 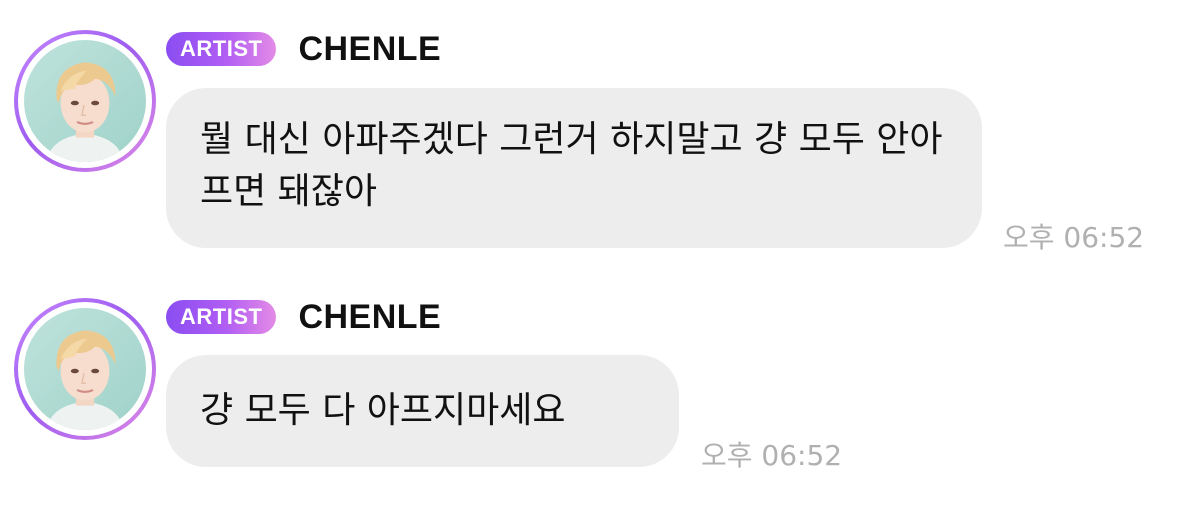 I want to click on message-bubble: 걍 모두 다 아프지마세요, so click(x=422, y=411).